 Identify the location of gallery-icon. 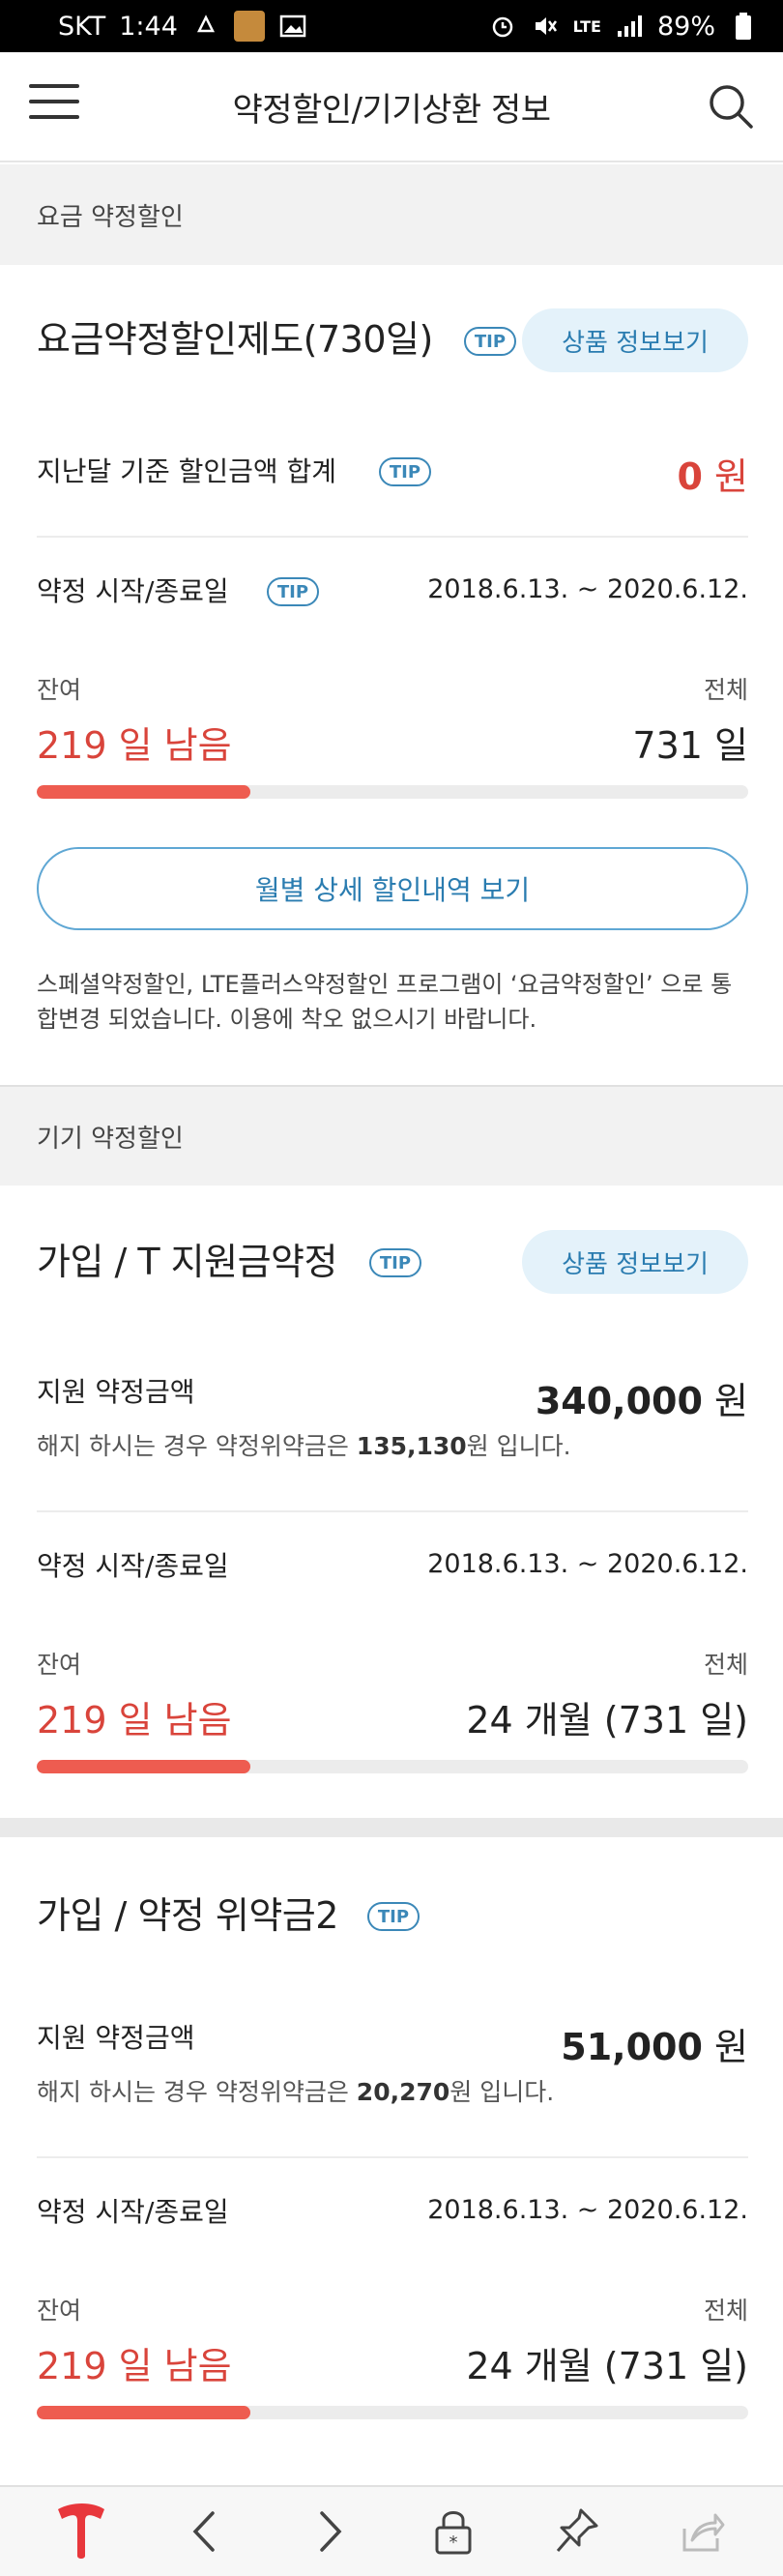
(292, 26).